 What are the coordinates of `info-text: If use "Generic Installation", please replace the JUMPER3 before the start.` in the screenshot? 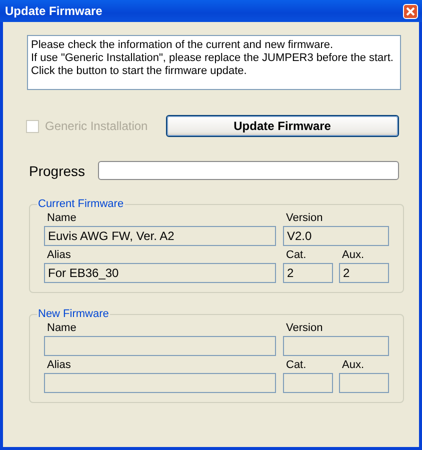 It's located at (212, 58).